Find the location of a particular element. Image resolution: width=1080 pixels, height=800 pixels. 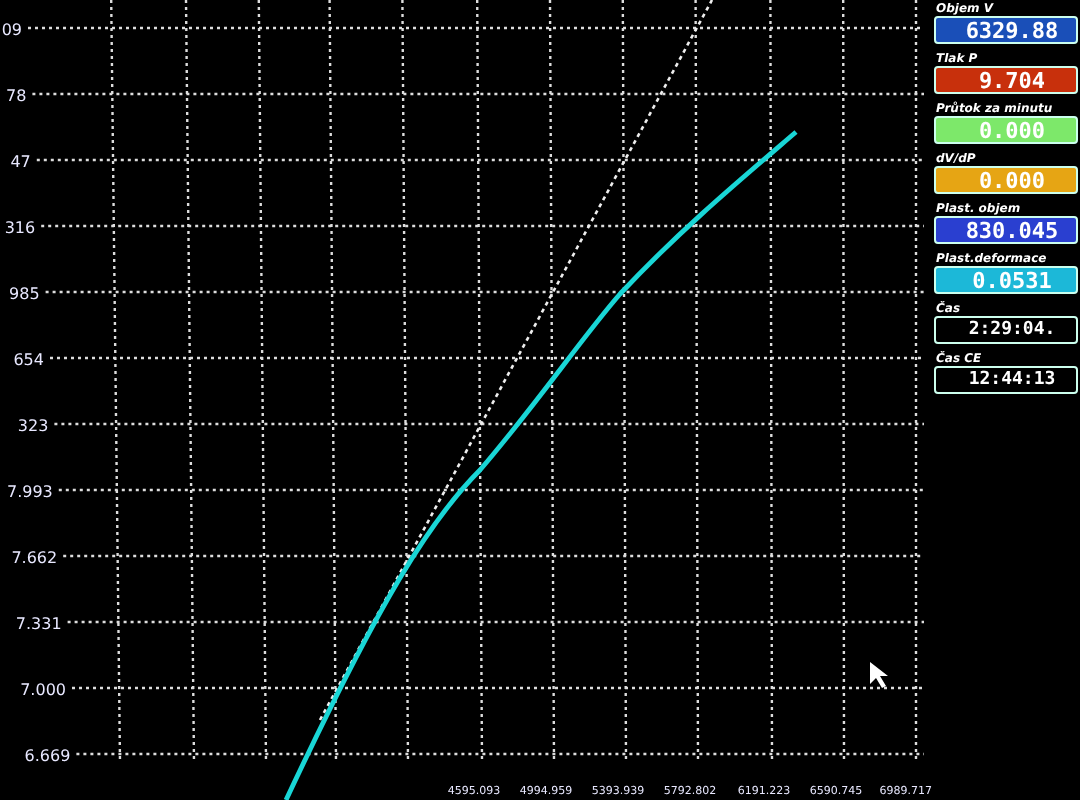

axis-label: 7.662 is located at coordinates (34, 558).